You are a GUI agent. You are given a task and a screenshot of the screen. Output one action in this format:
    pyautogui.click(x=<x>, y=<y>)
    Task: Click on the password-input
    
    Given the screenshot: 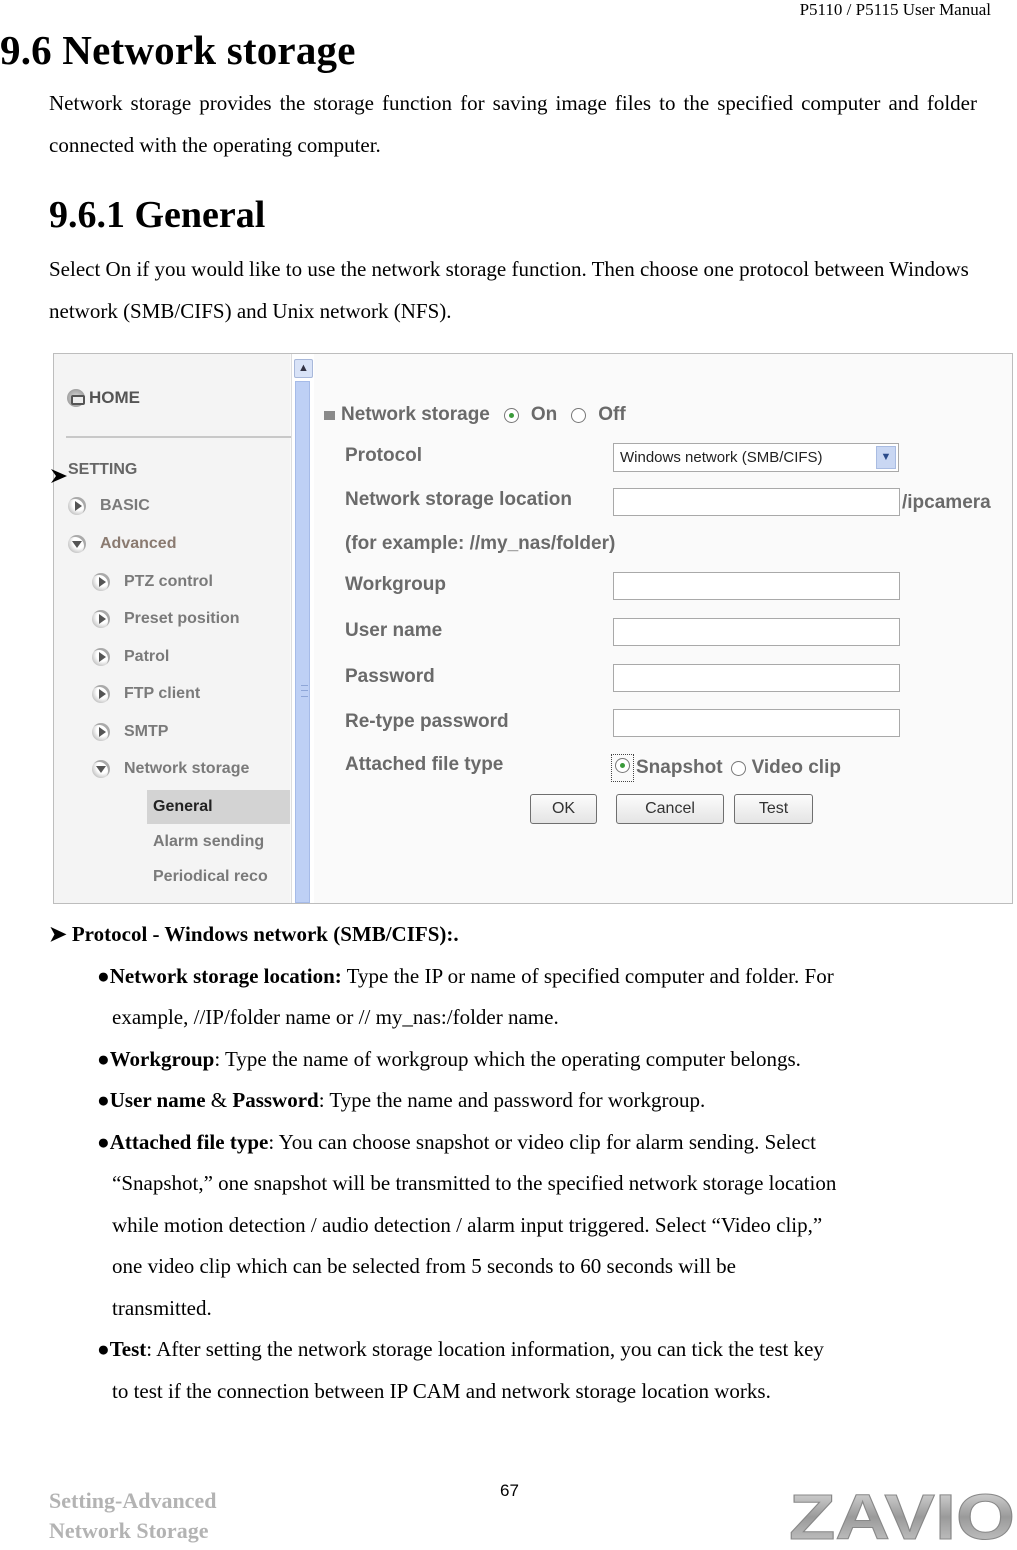 What is the action you would take?
    pyautogui.click(x=756, y=678)
    